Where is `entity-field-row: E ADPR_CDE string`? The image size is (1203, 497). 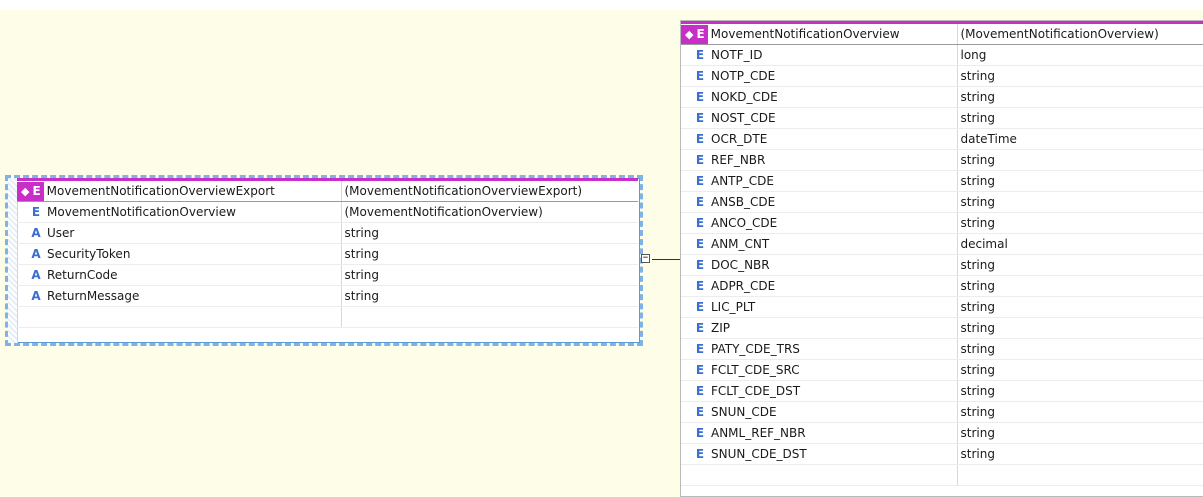 entity-field-row: E ADPR_CDE string is located at coordinates (942, 286).